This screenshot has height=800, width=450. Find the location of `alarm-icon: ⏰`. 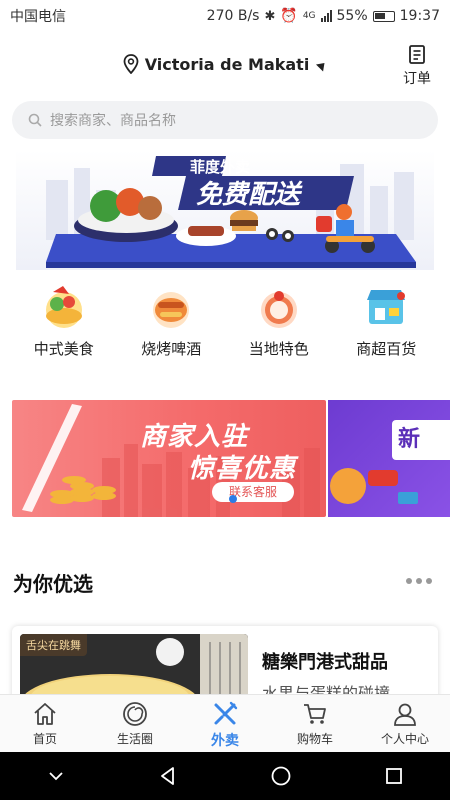

alarm-icon: ⏰ is located at coordinates (289, 16).